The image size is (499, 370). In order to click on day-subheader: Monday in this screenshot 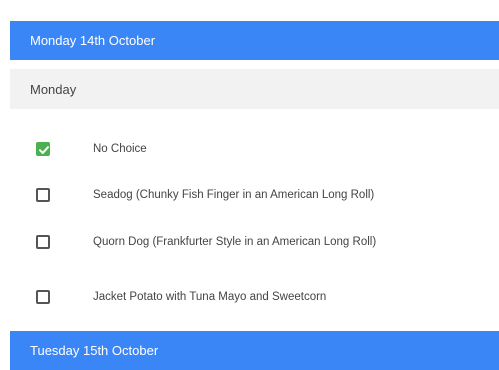, I will do `click(254, 89)`.